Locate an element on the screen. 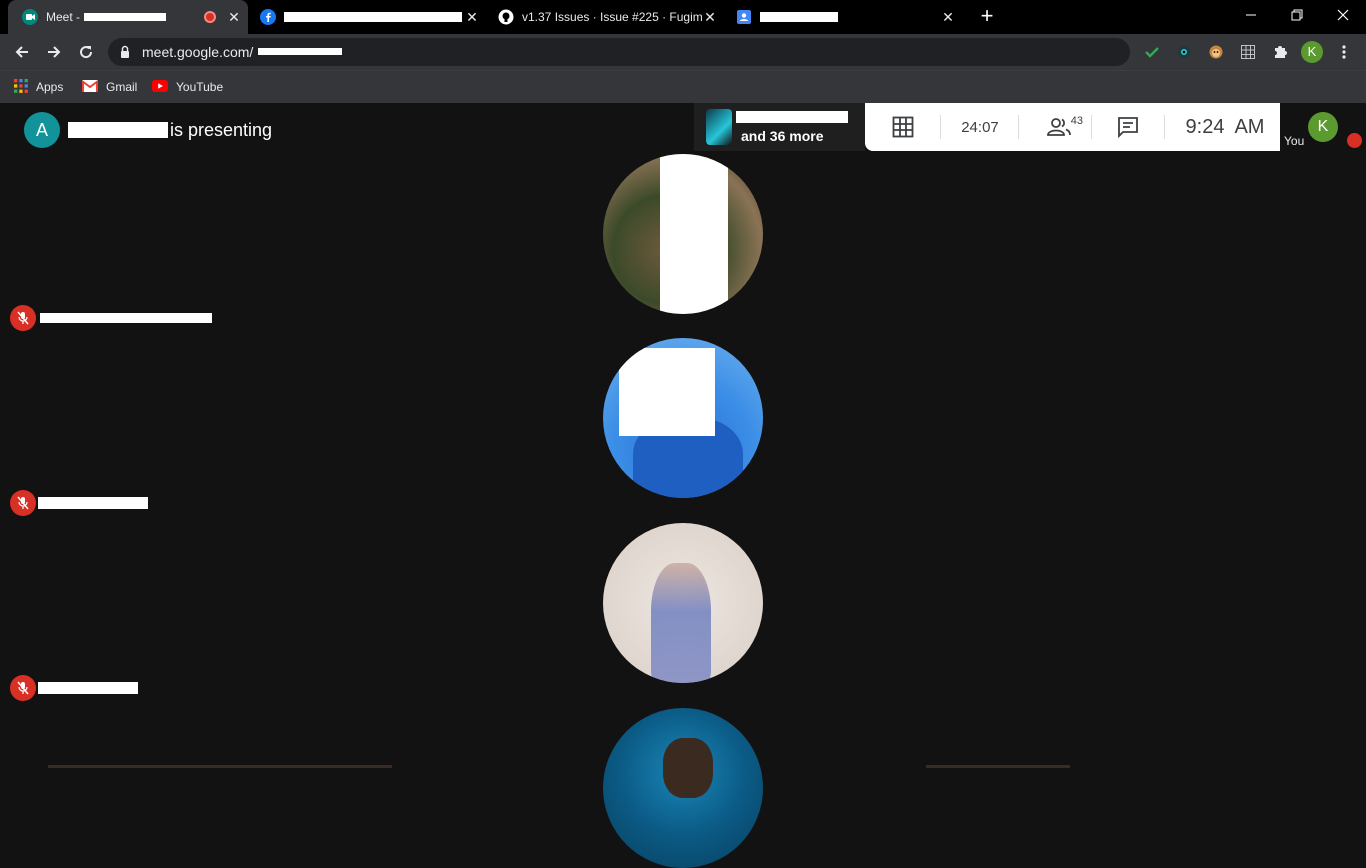  tab-facebook: ✕ is located at coordinates (368, 17).